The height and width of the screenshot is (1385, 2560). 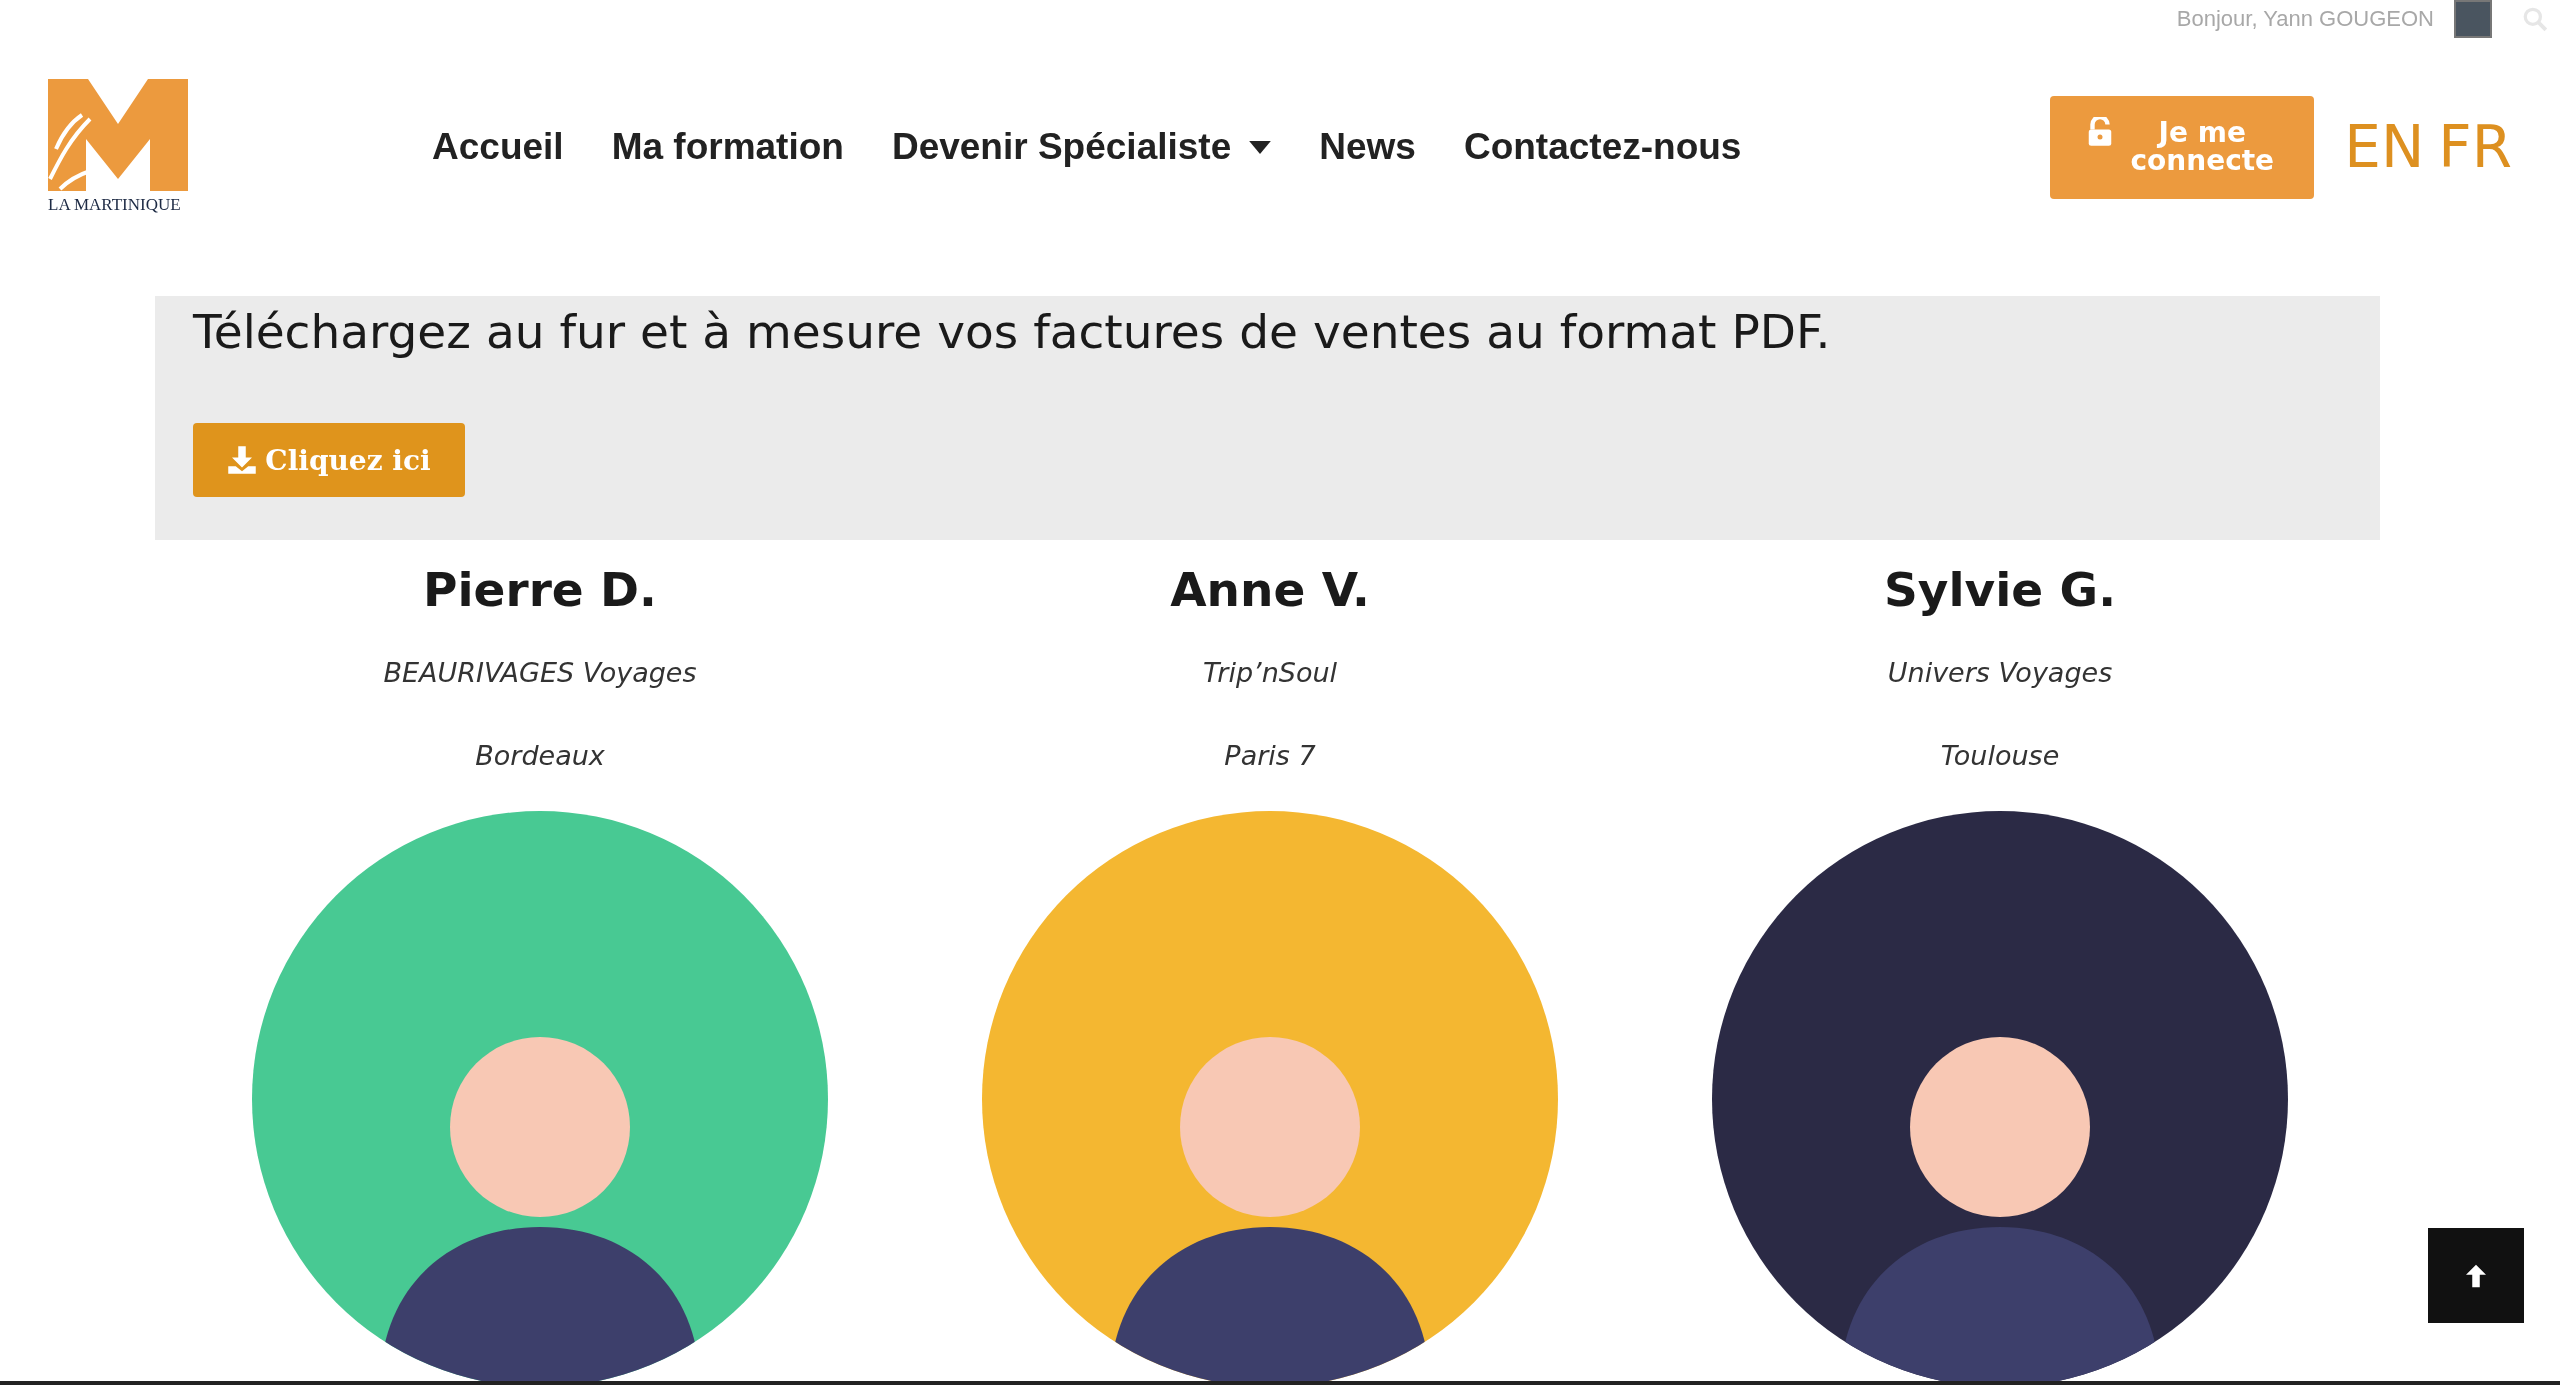 What do you see at coordinates (2000, 589) in the screenshot?
I see `person-name: Sylvie G.` at bounding box center [2000, 589].